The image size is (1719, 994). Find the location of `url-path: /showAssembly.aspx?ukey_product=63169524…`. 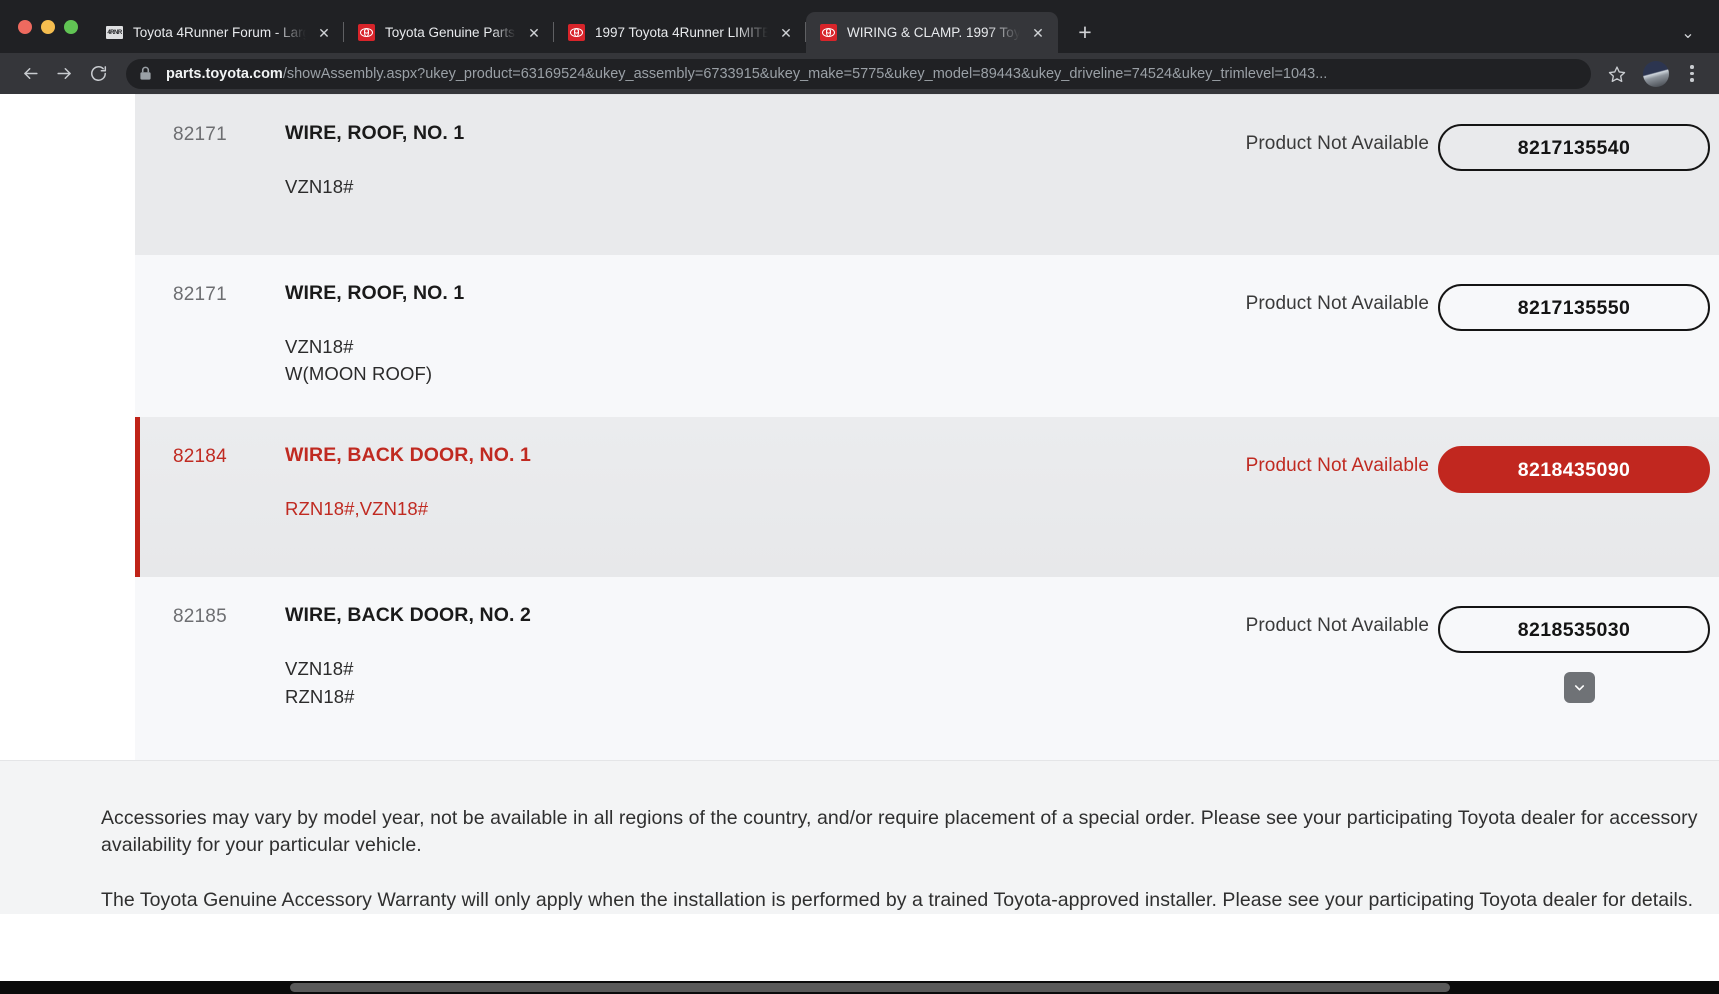

url-path: /showAssembly.aspx?ukey_product=63169524… is located at coordinates (805, 73).